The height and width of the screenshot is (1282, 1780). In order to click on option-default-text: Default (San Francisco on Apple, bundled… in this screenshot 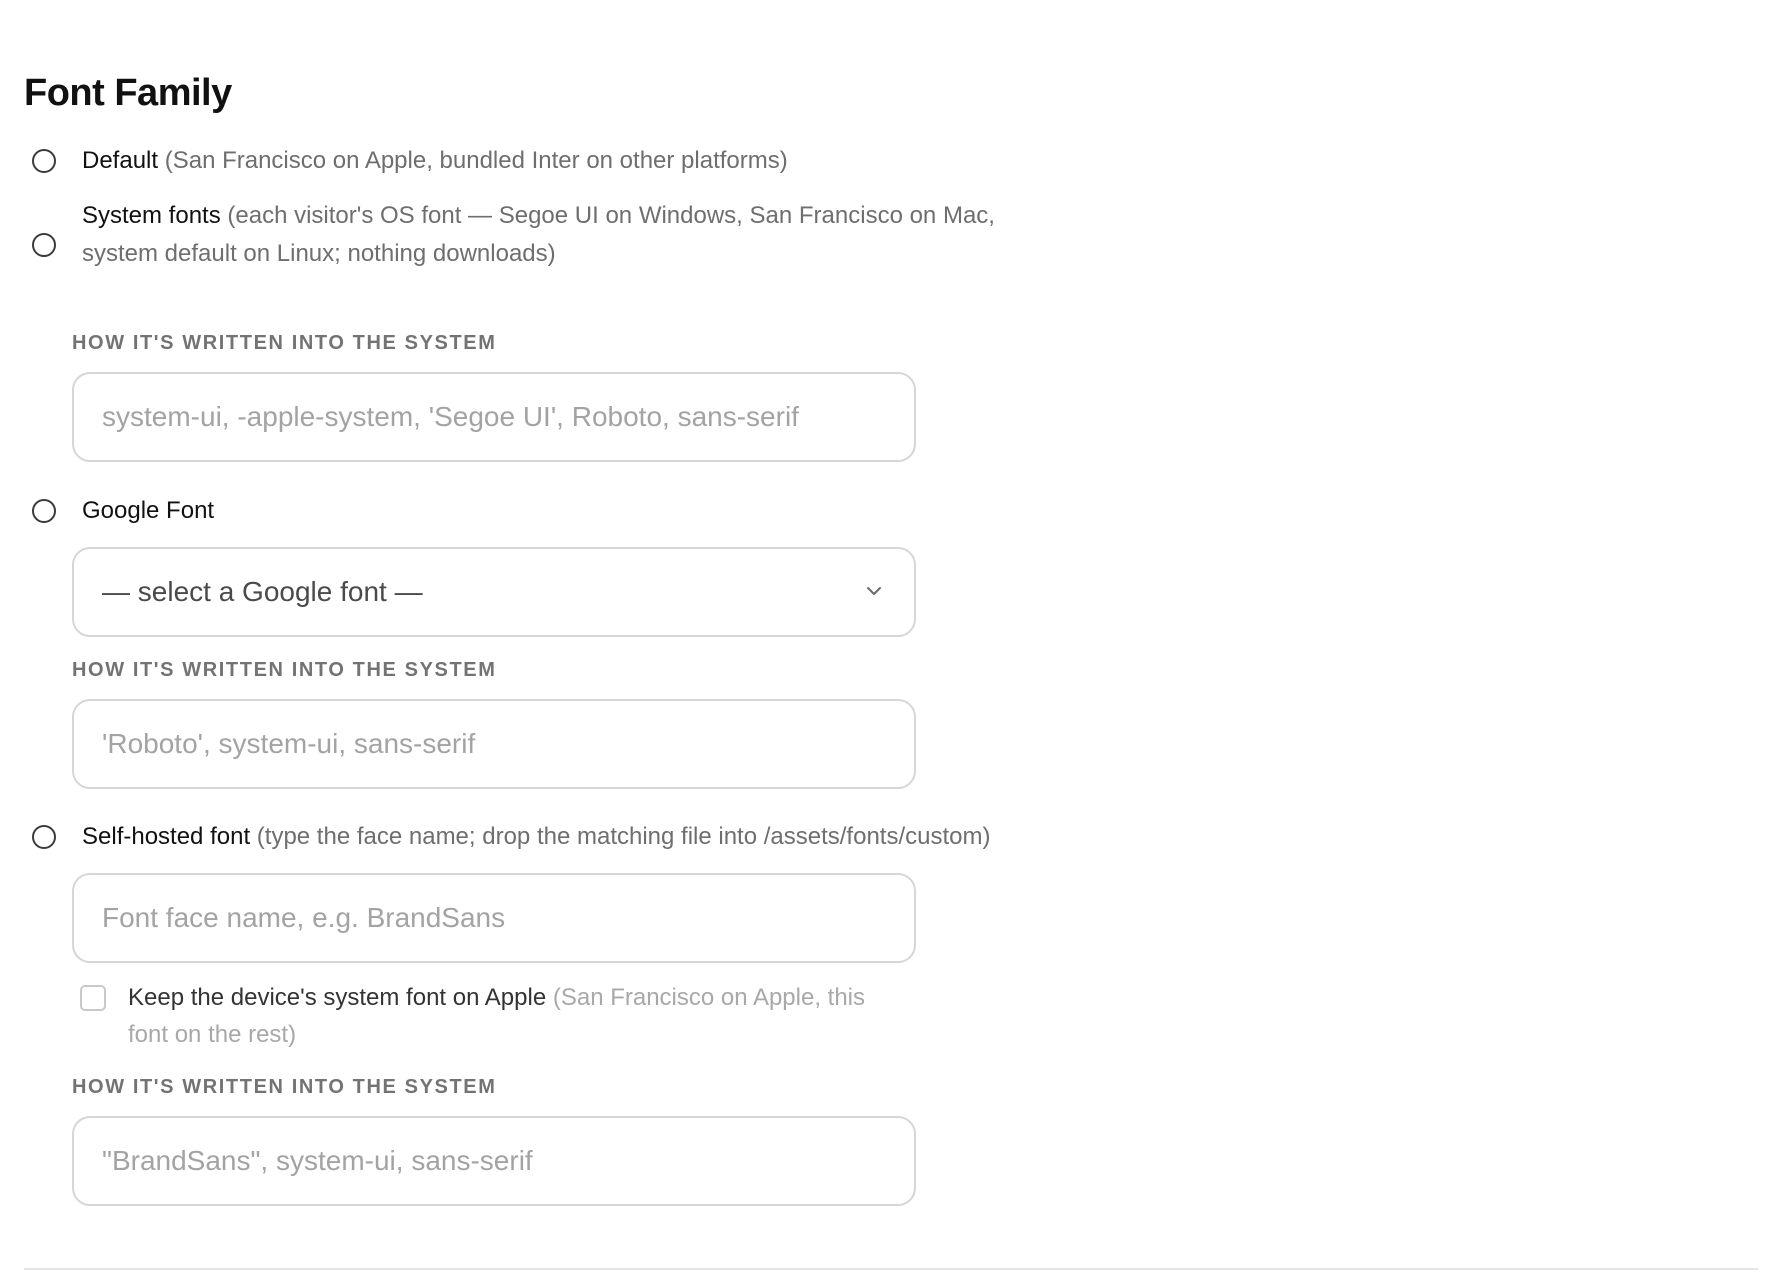, I will do `click(567, 161)`.